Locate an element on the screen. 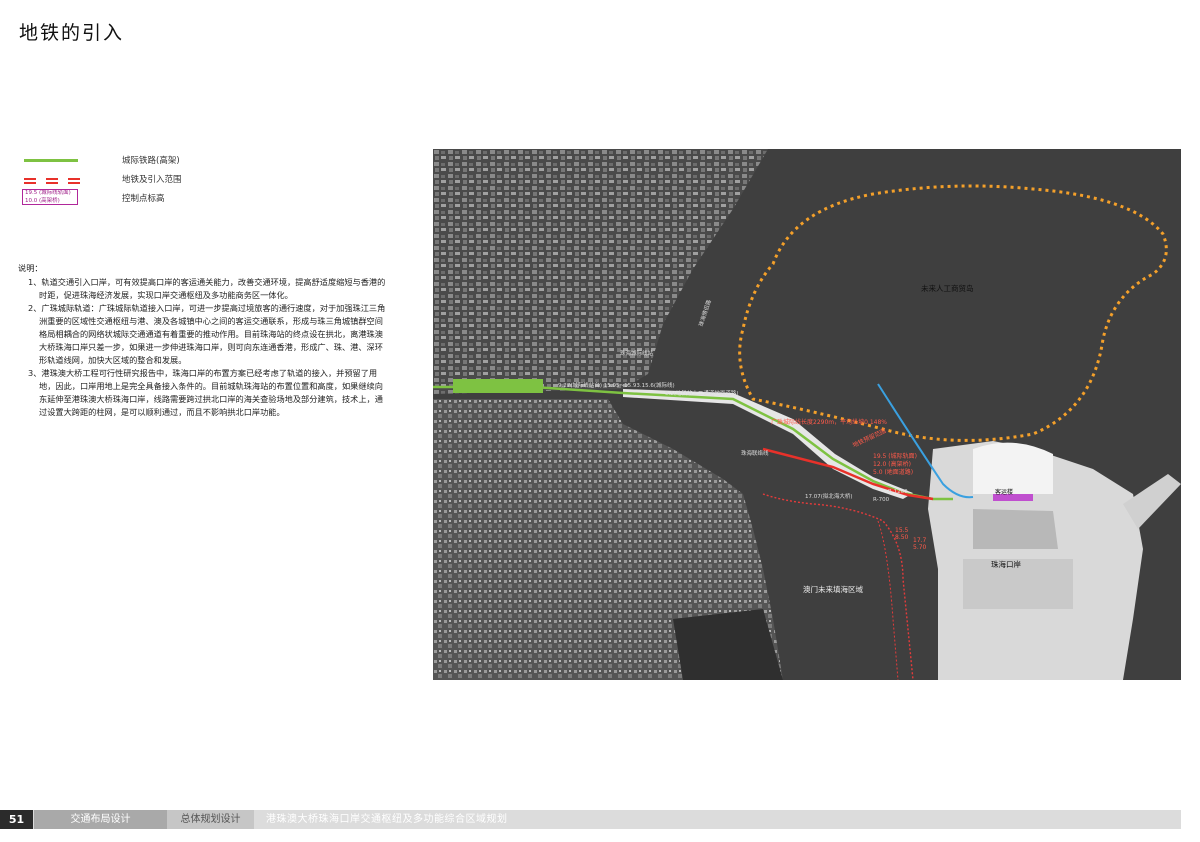 The height and width of the screenshot is (842, 1200). legend-item-metro: 地铁及引入范围 is located at coordinates (172, 180).